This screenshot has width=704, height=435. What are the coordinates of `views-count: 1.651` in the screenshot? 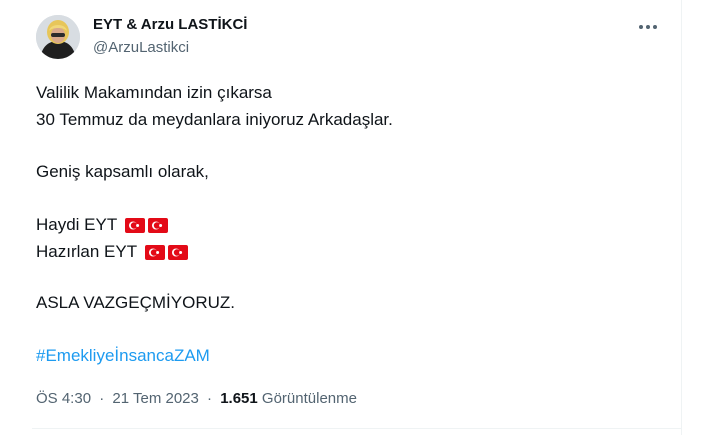 It's located at (239, 398).